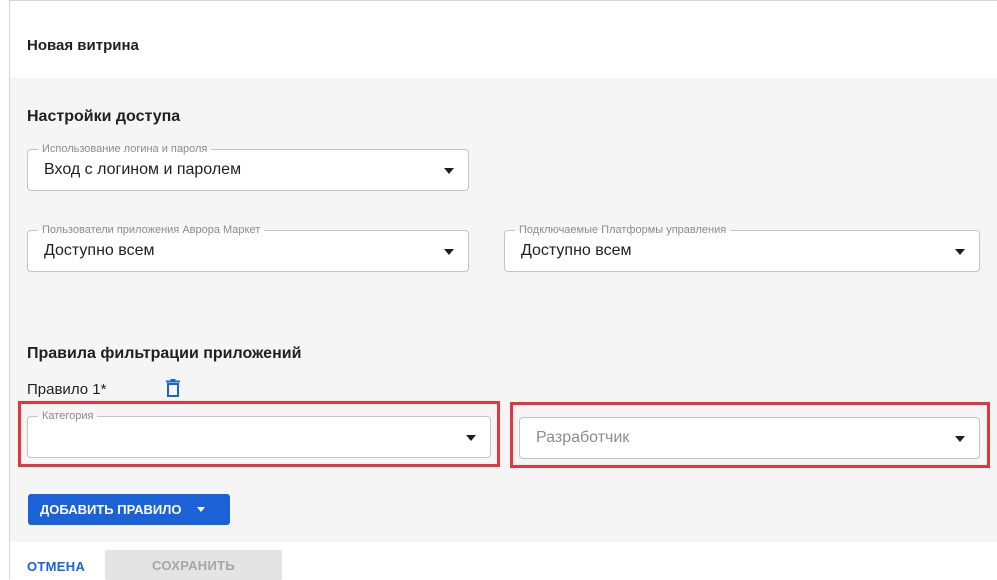  What do you see at coordinates (259, 433) in the screenshot?
I see `category-select: Категория` at bounding box center [259, 433].